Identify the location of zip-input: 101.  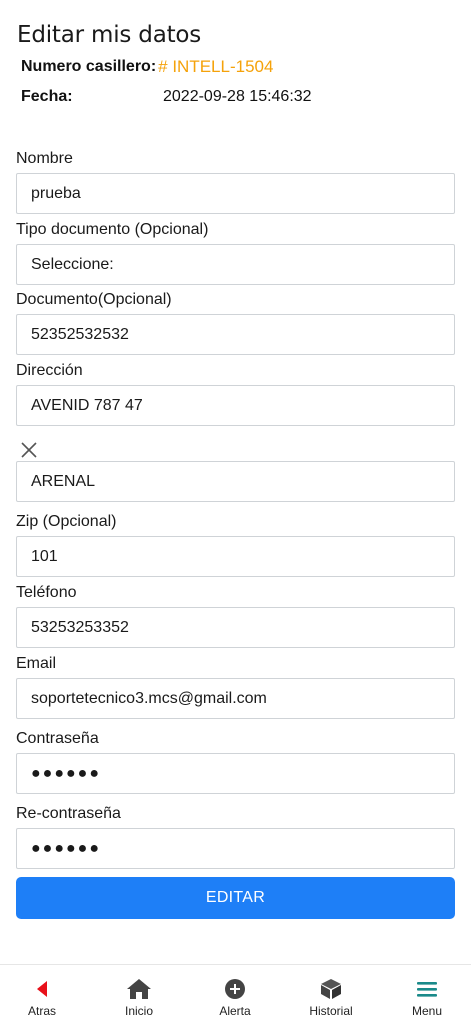
(235, 556).